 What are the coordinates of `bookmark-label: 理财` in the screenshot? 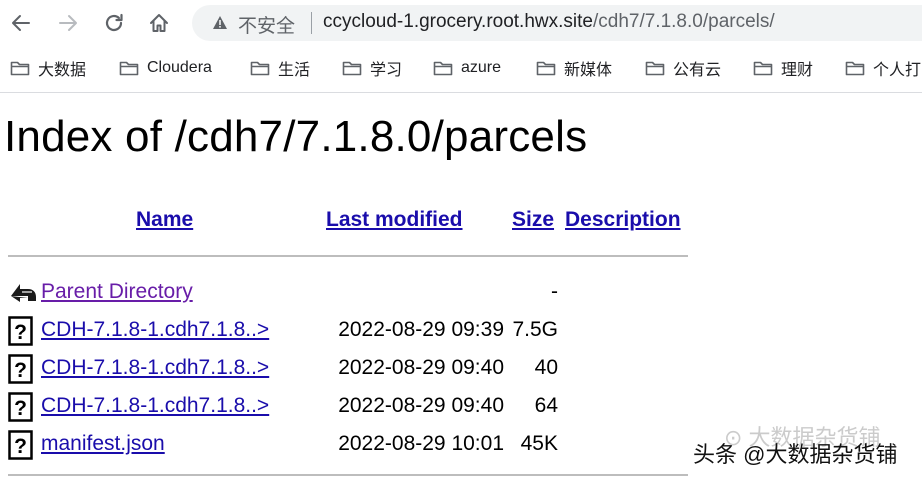 It's located at (797, 70).